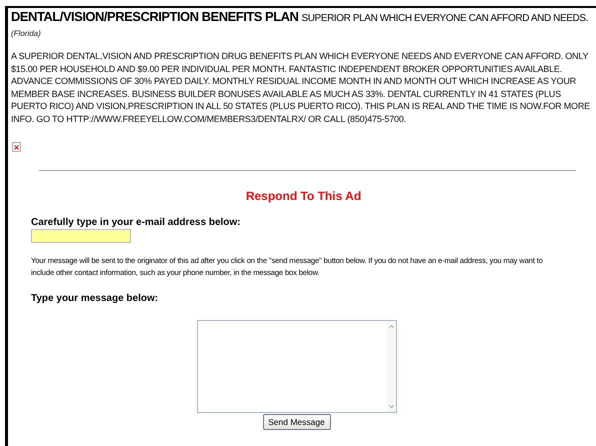  I want to click on scroll-down-icon, so click(391, 406).